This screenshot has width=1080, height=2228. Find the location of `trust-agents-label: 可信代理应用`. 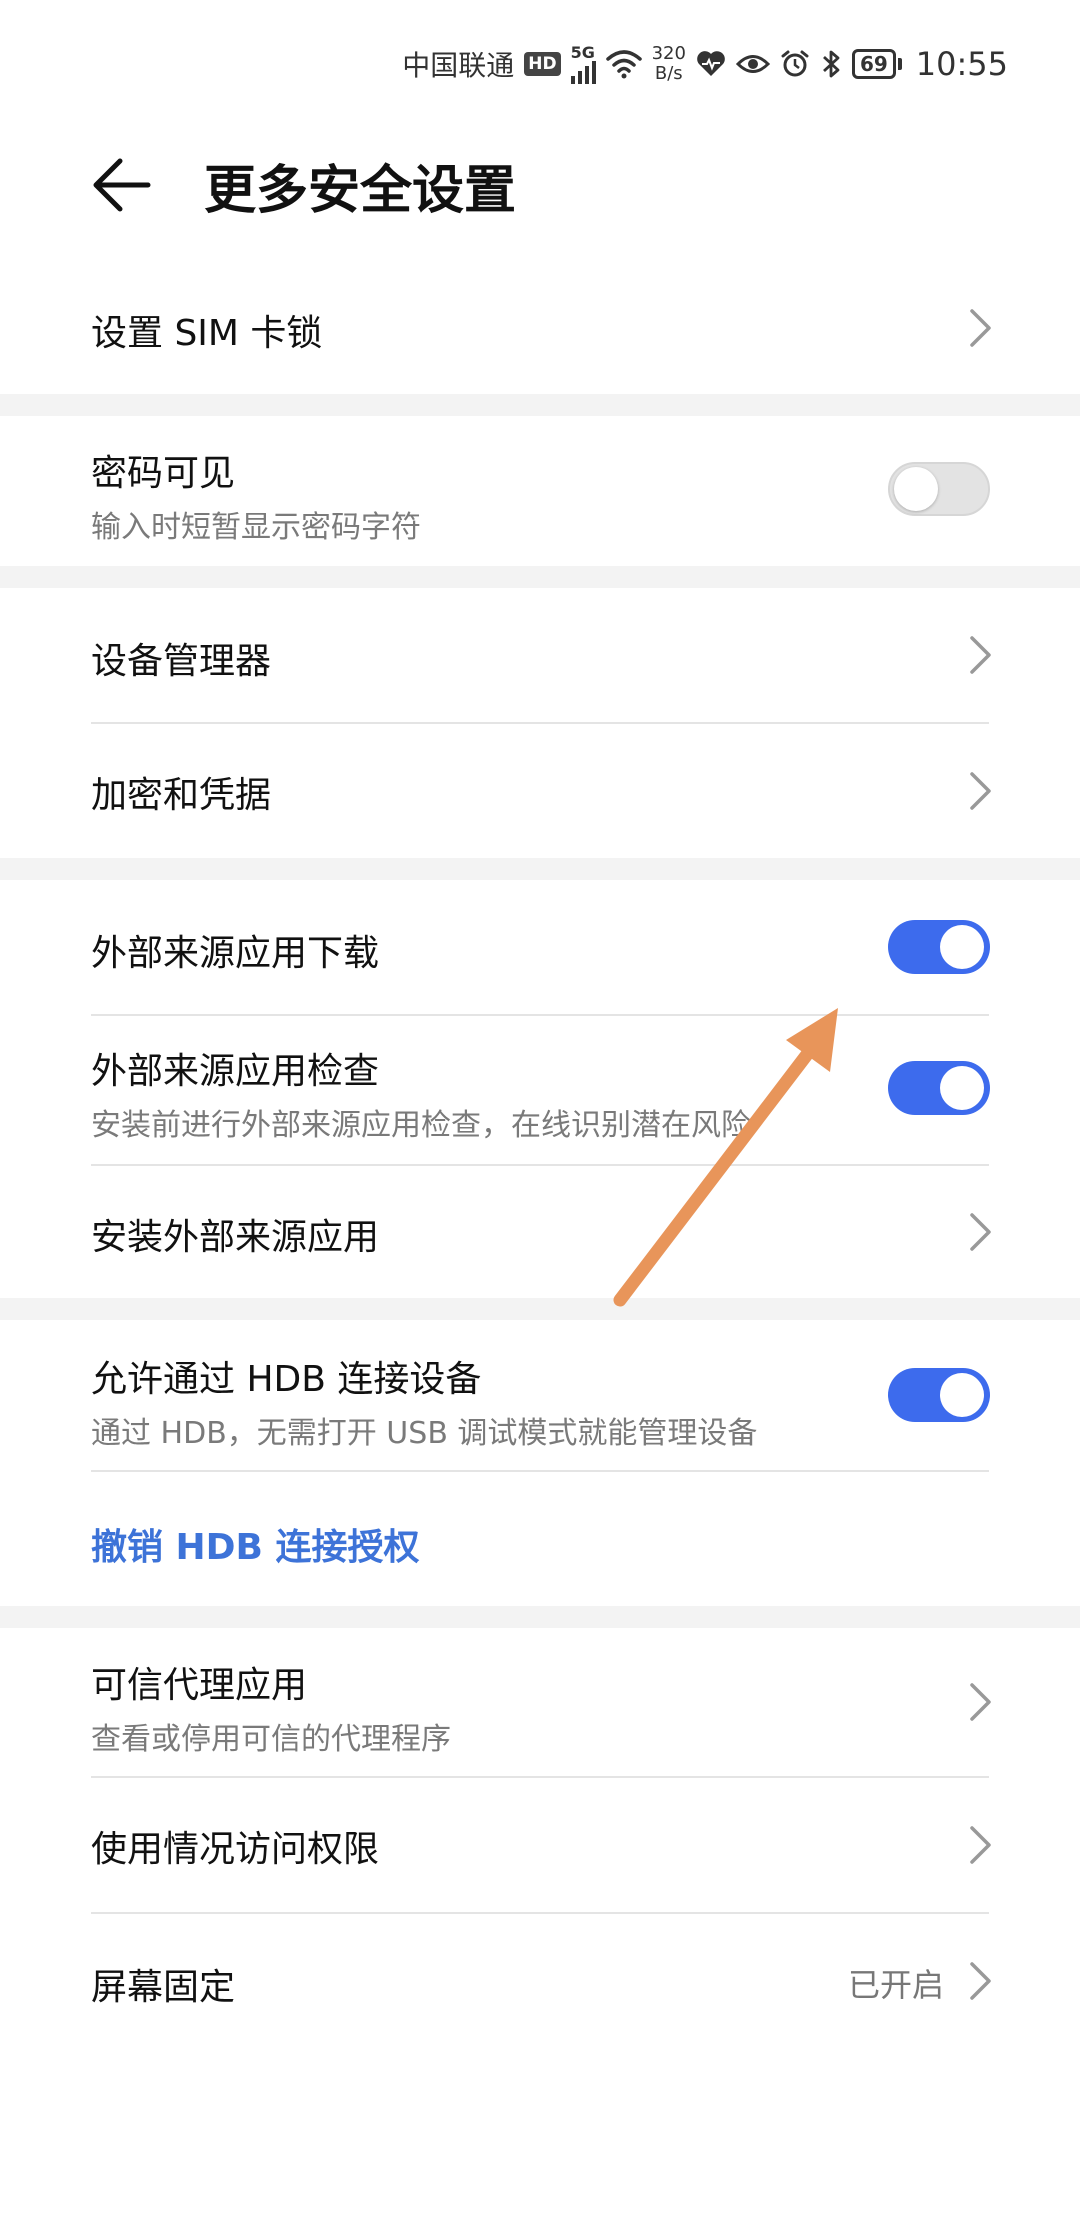

trust-agents-label: 可信代理应用 is located at coordinates (199, 1685).